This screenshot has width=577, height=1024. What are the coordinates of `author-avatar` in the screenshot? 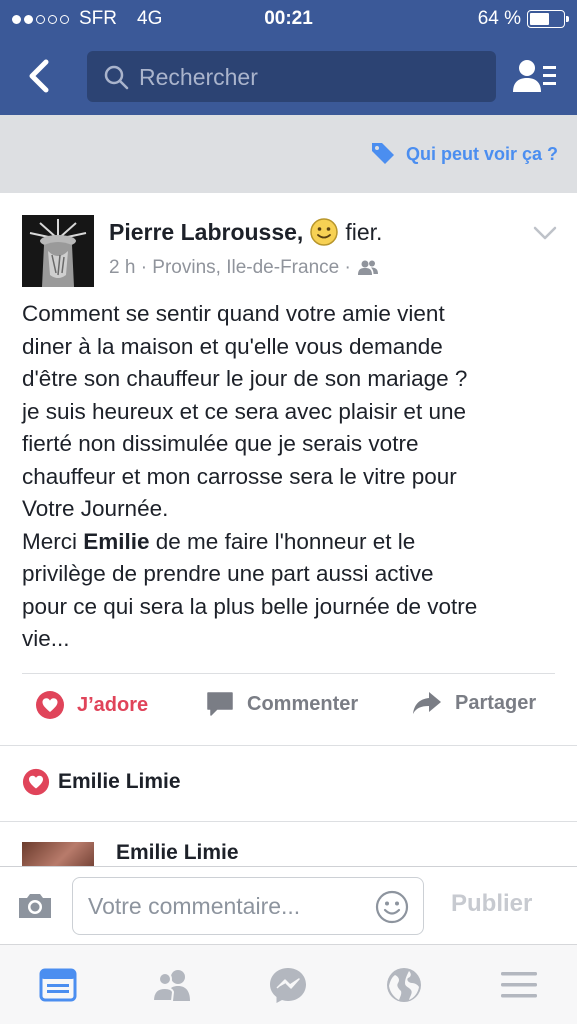 It's located at (58, 251).